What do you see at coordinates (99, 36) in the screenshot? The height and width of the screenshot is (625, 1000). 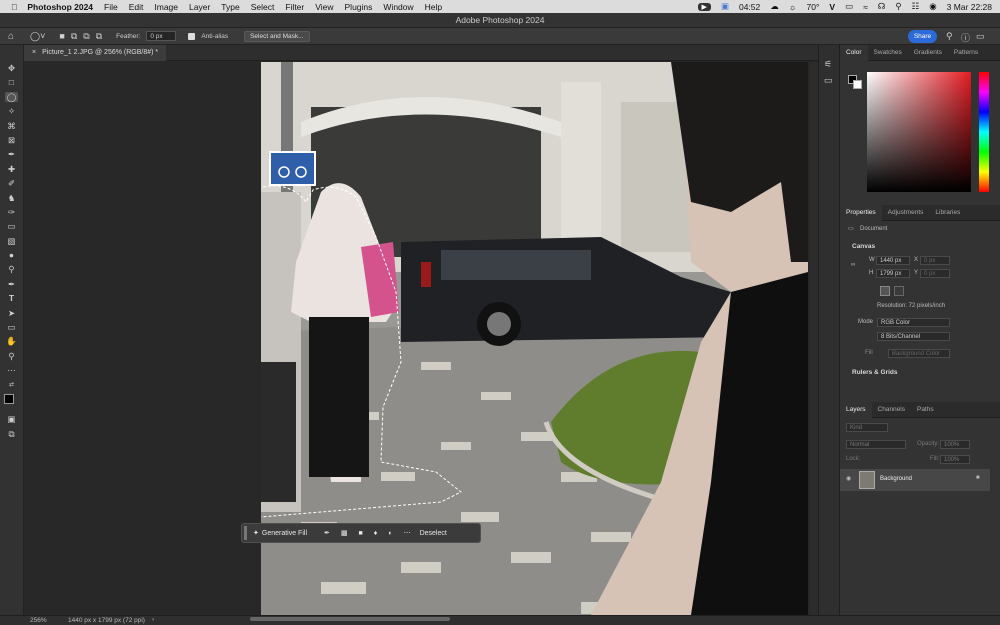 I see `intersect-selection-icon: ⧉` at bounding box center [99, 36].